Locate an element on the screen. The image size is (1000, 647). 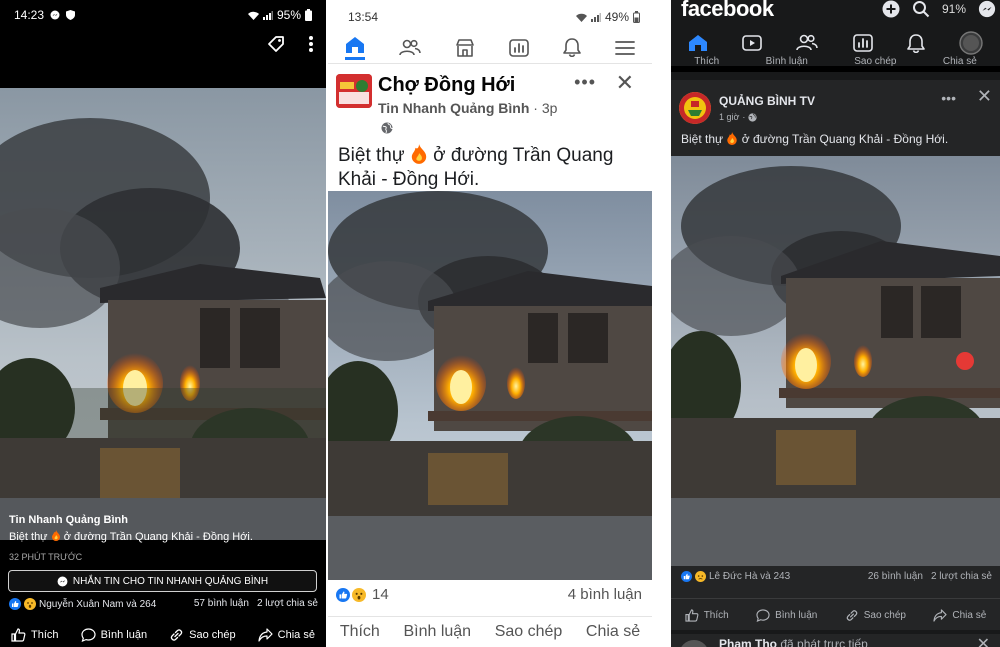
group-name: Chợ Đồng Hới is located at coordinates (446, 85).